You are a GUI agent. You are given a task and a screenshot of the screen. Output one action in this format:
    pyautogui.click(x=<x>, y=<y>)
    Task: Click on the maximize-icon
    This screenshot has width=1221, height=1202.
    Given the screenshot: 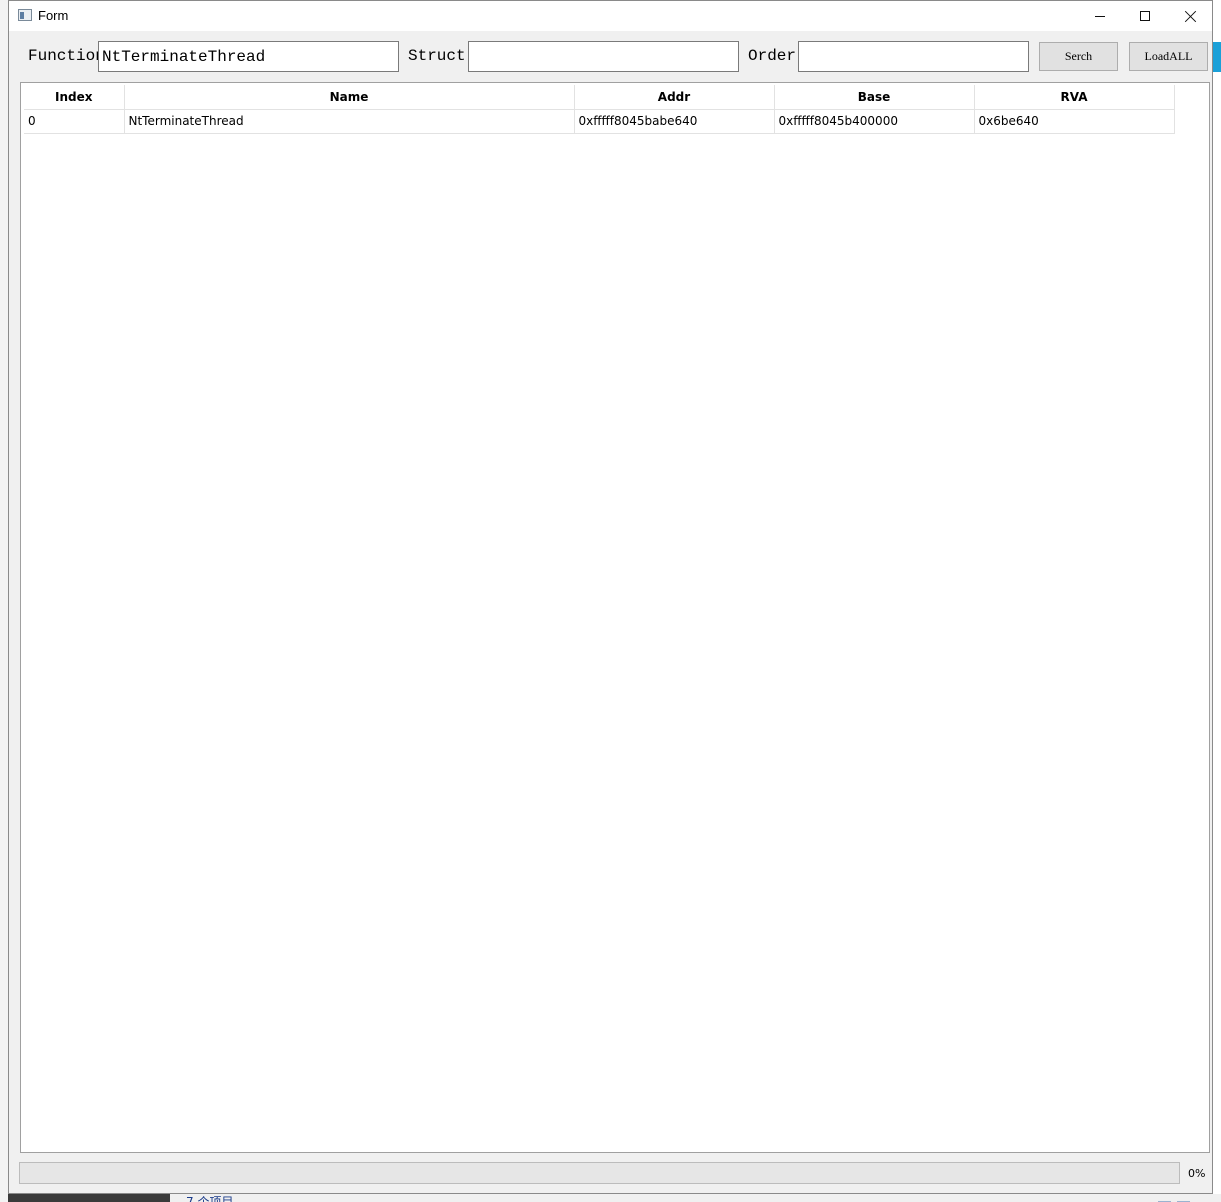 What is the action you would take?
    pyautogui.click(x=1145, y=16)
    